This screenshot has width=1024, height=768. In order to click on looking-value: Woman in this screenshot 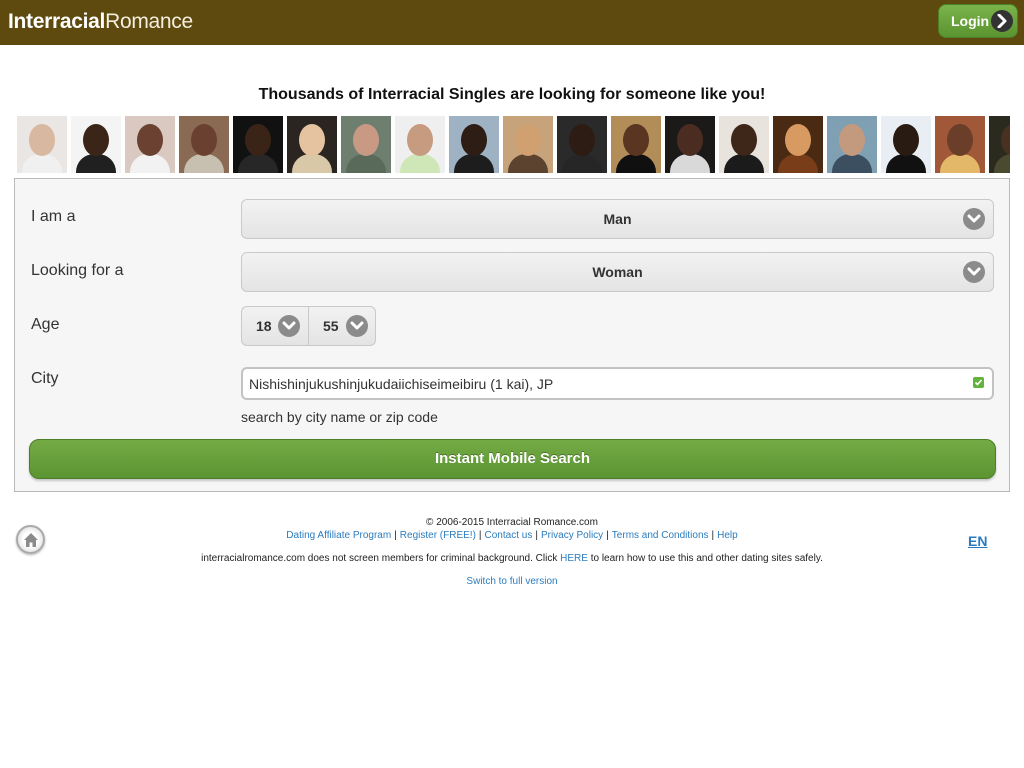, I will do `click(617, 272)`.